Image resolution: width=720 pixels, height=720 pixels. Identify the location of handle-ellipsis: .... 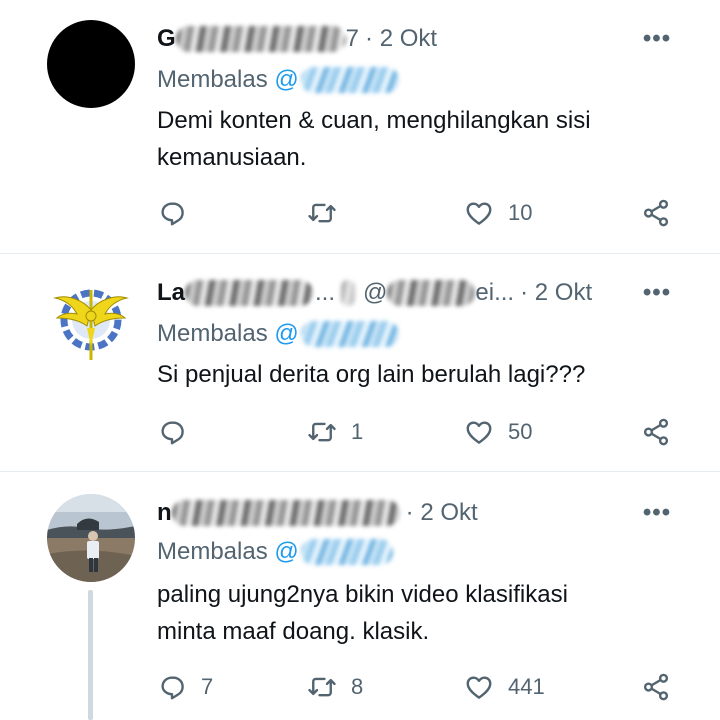
(325, 292).